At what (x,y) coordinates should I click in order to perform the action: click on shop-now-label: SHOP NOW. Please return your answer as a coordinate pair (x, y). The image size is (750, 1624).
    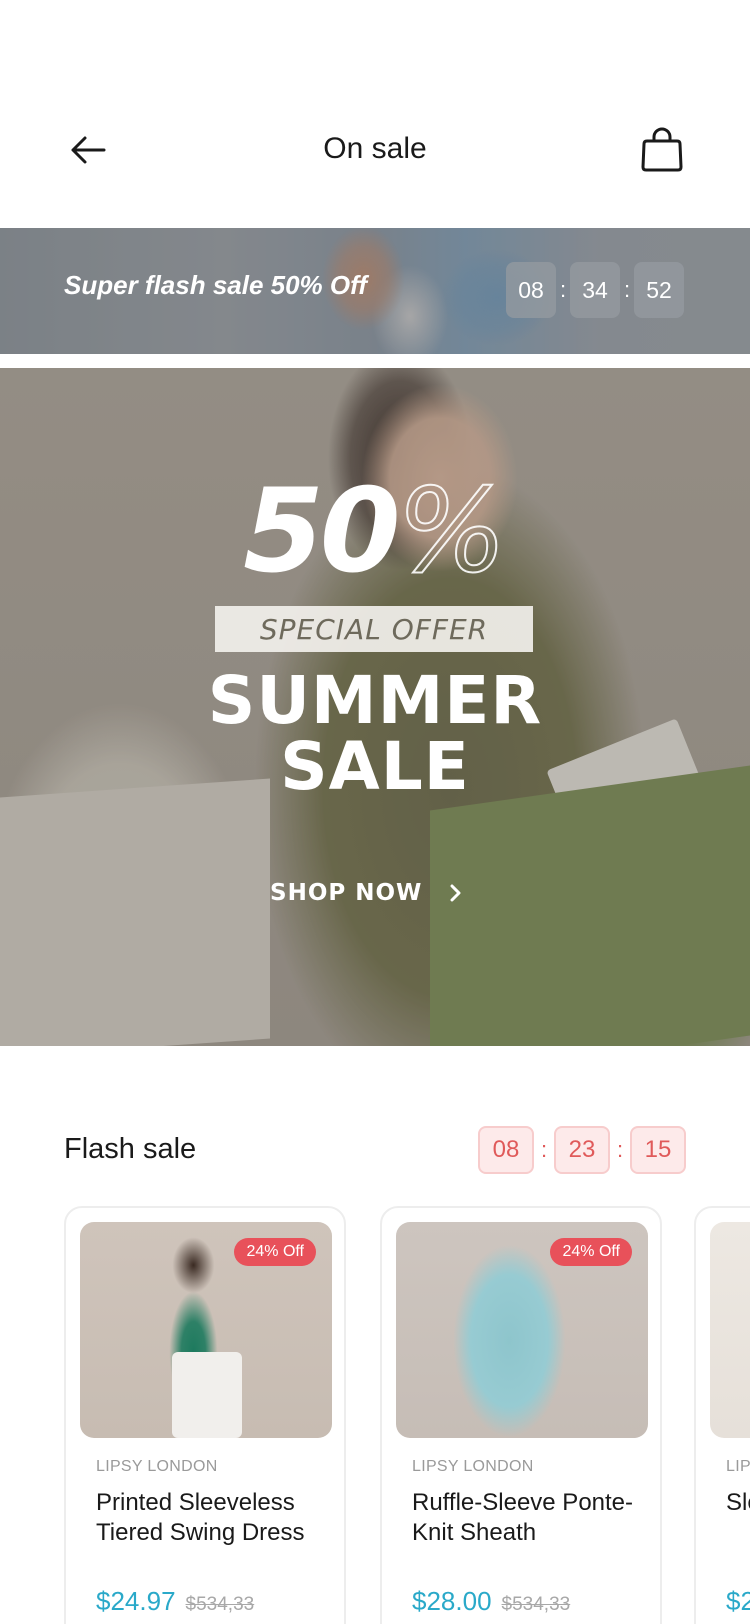
    Looking at the image, I should click on (346, 893).